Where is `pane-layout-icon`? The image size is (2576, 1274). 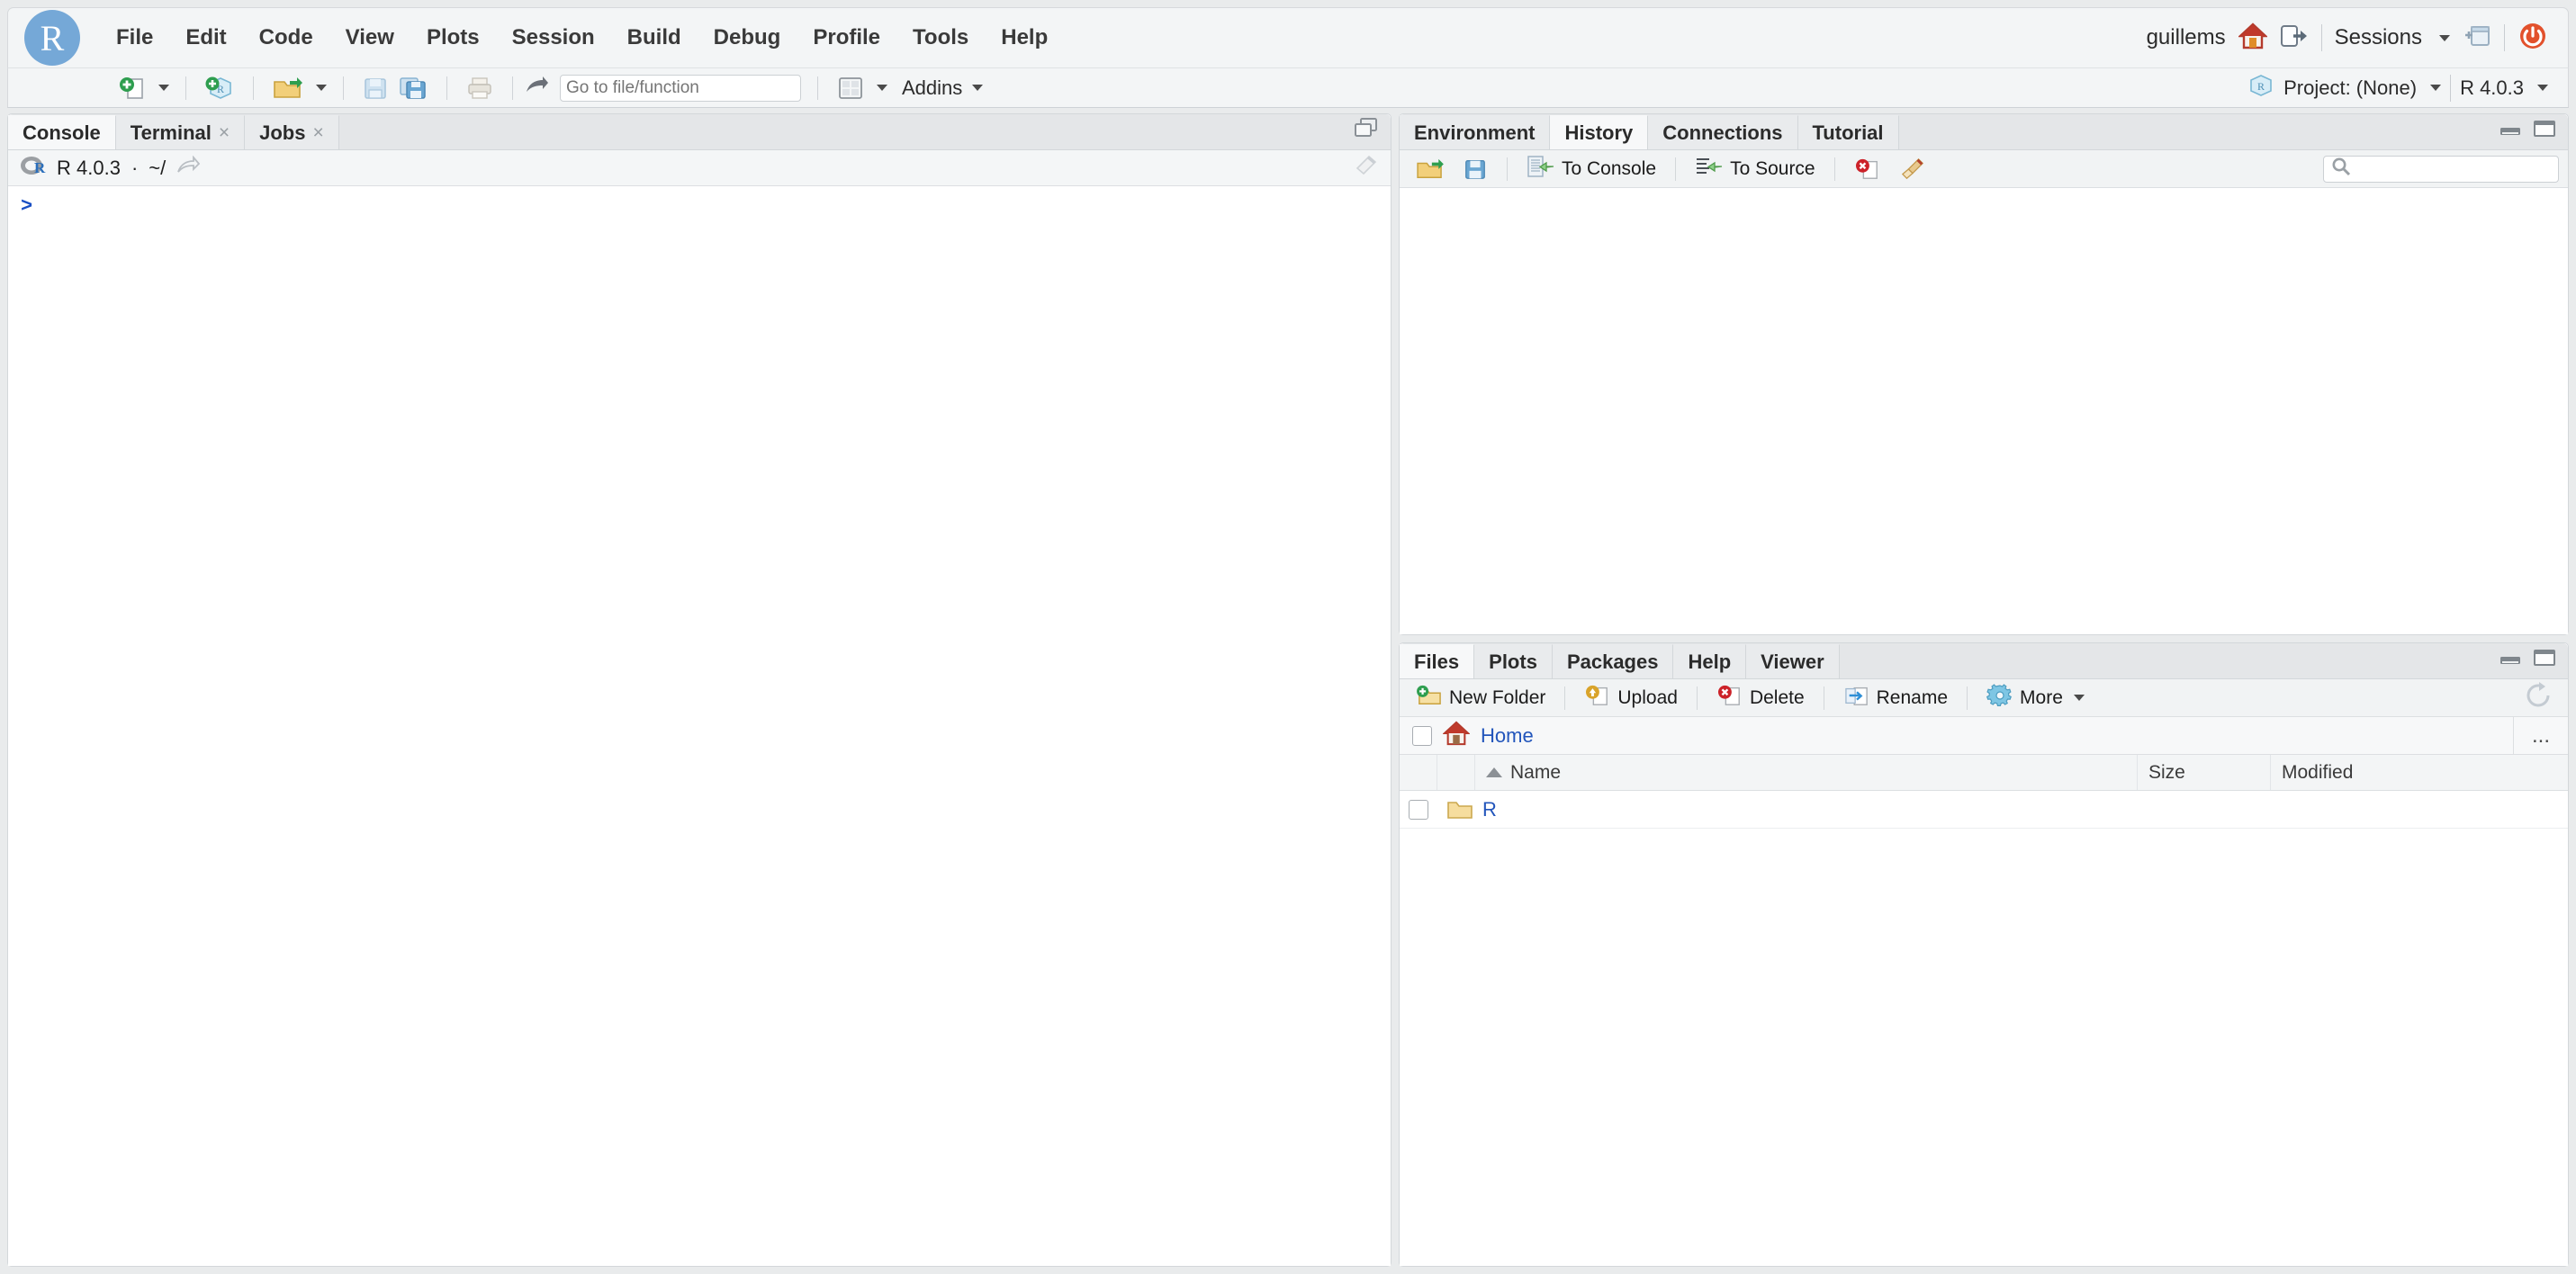 pane-layout-icon is located at coordinates (850, 88).